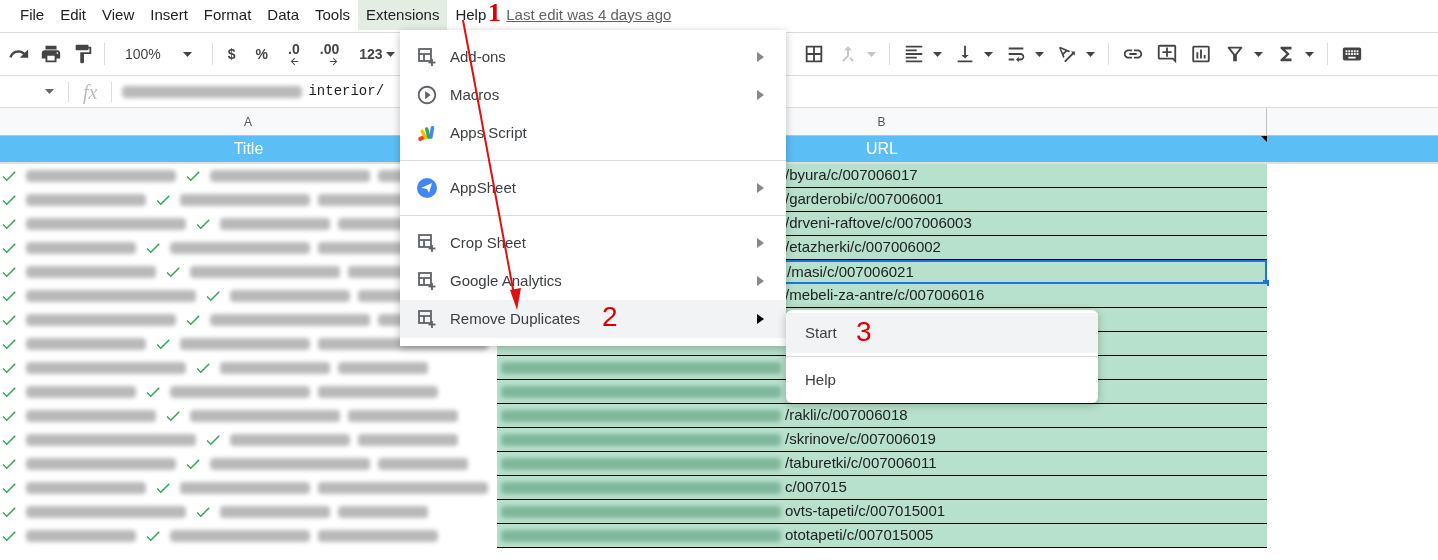  Describe the element at coordinates (816, 487) in the screenshot. I see `url-text: c/007015` at that location.